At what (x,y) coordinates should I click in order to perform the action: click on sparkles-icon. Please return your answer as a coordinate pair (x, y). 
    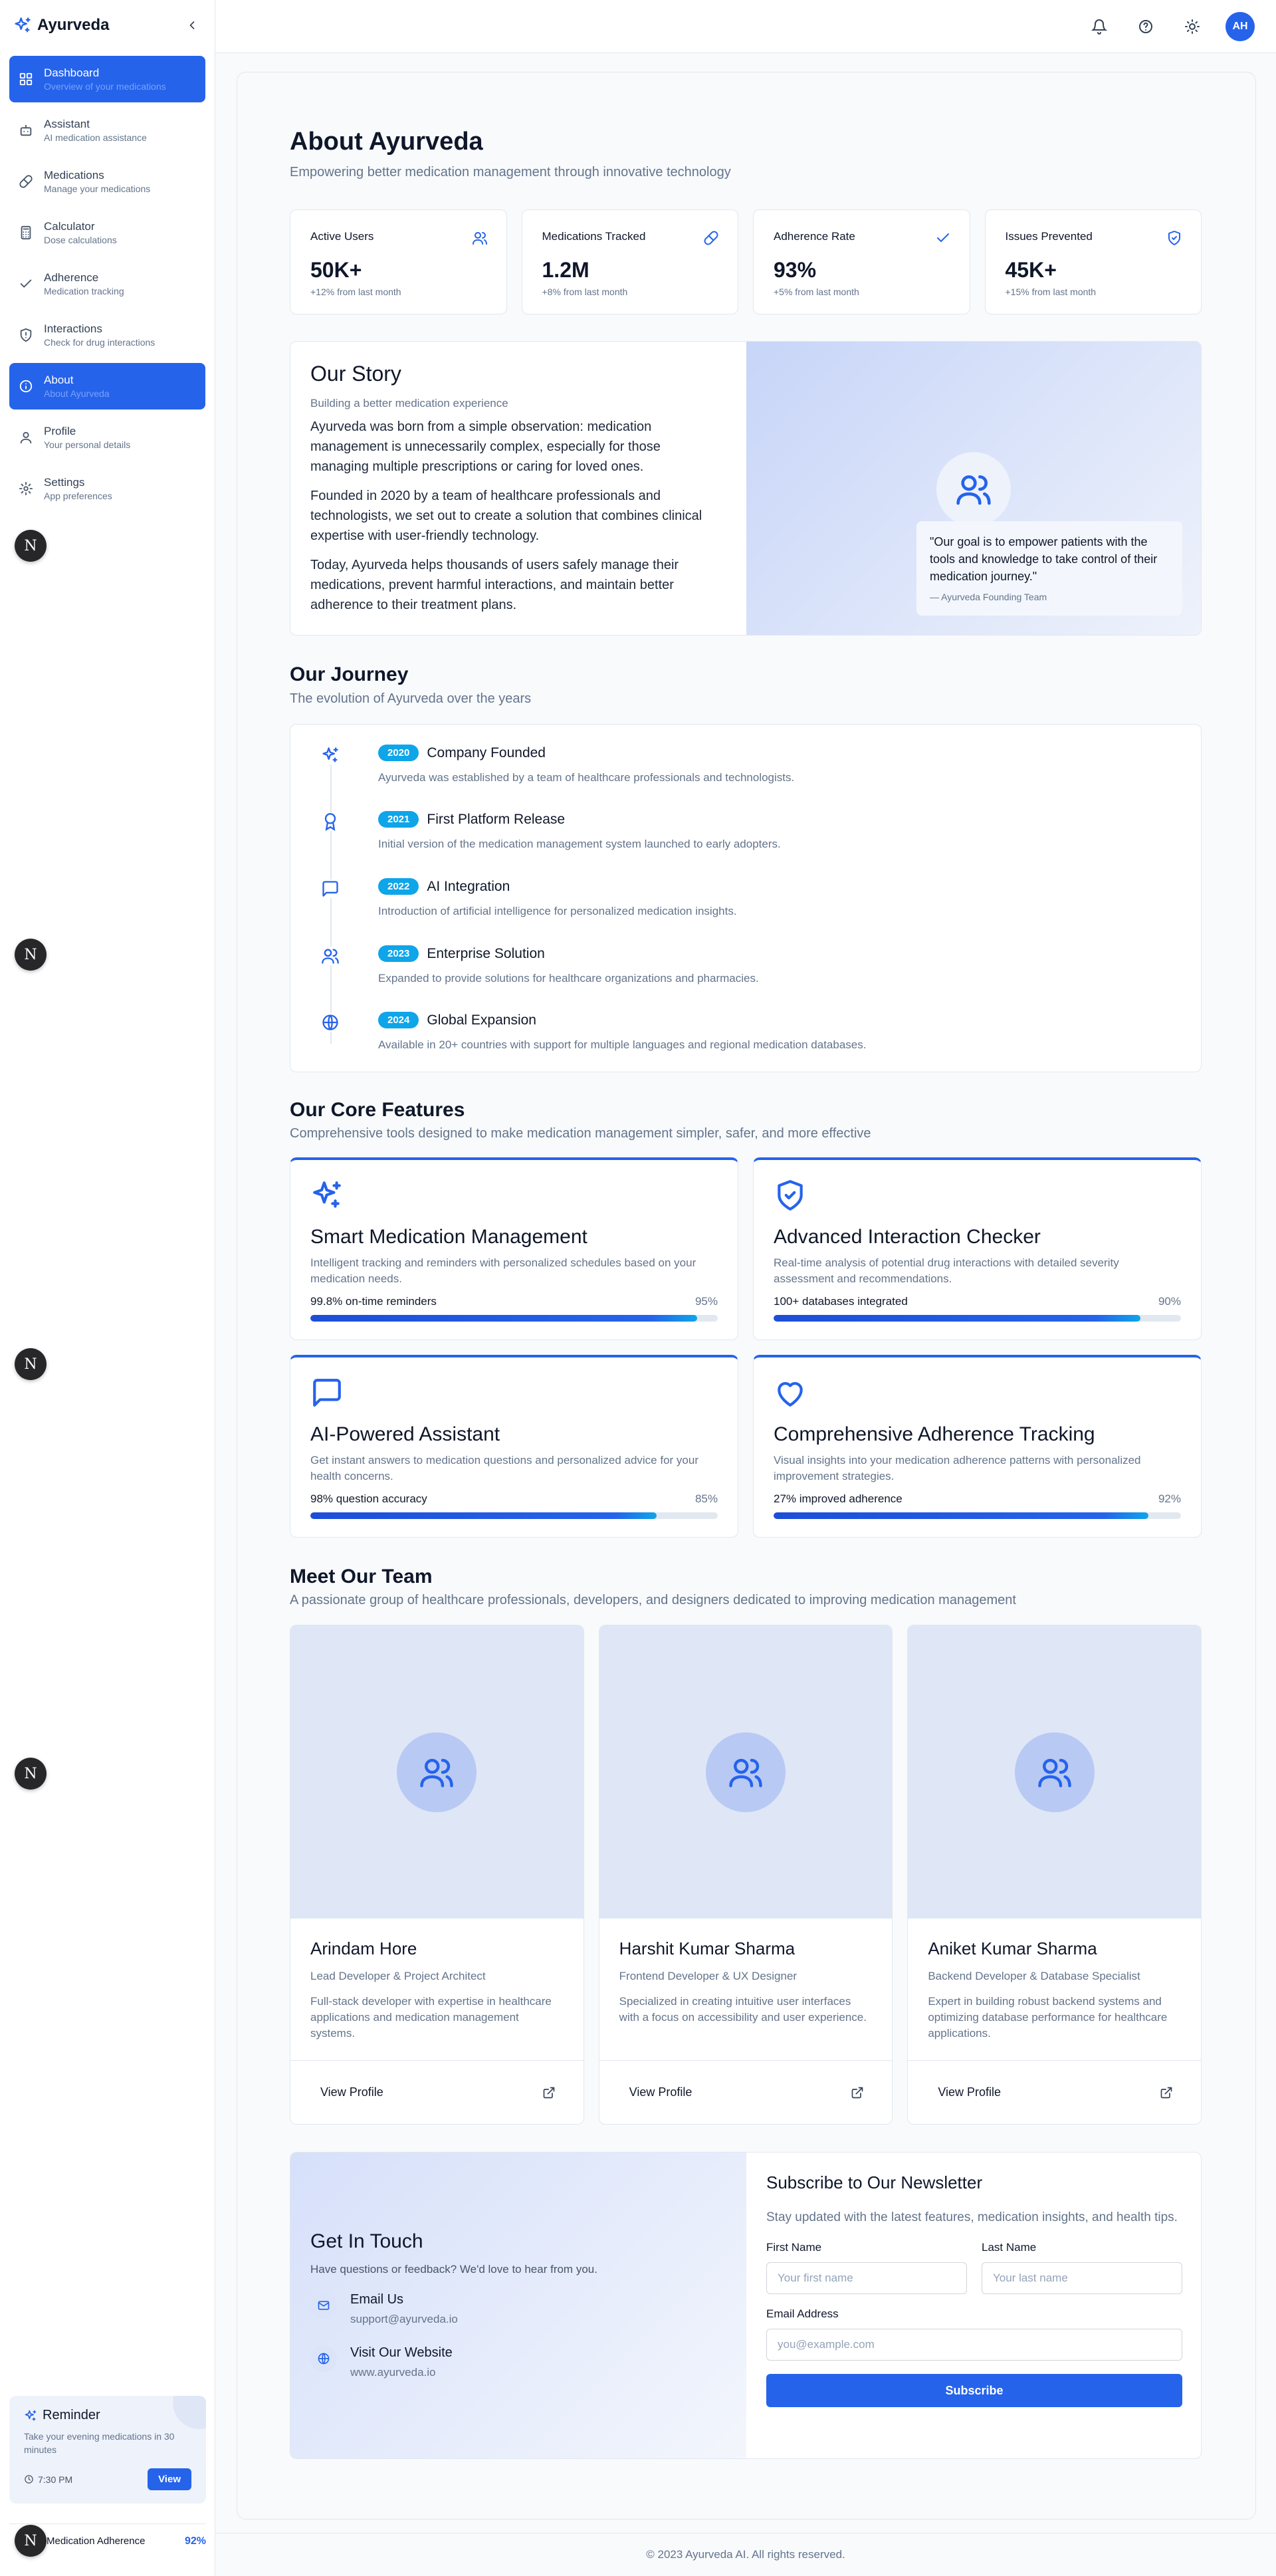
    Looking at the image, I should click on (30, 2415).